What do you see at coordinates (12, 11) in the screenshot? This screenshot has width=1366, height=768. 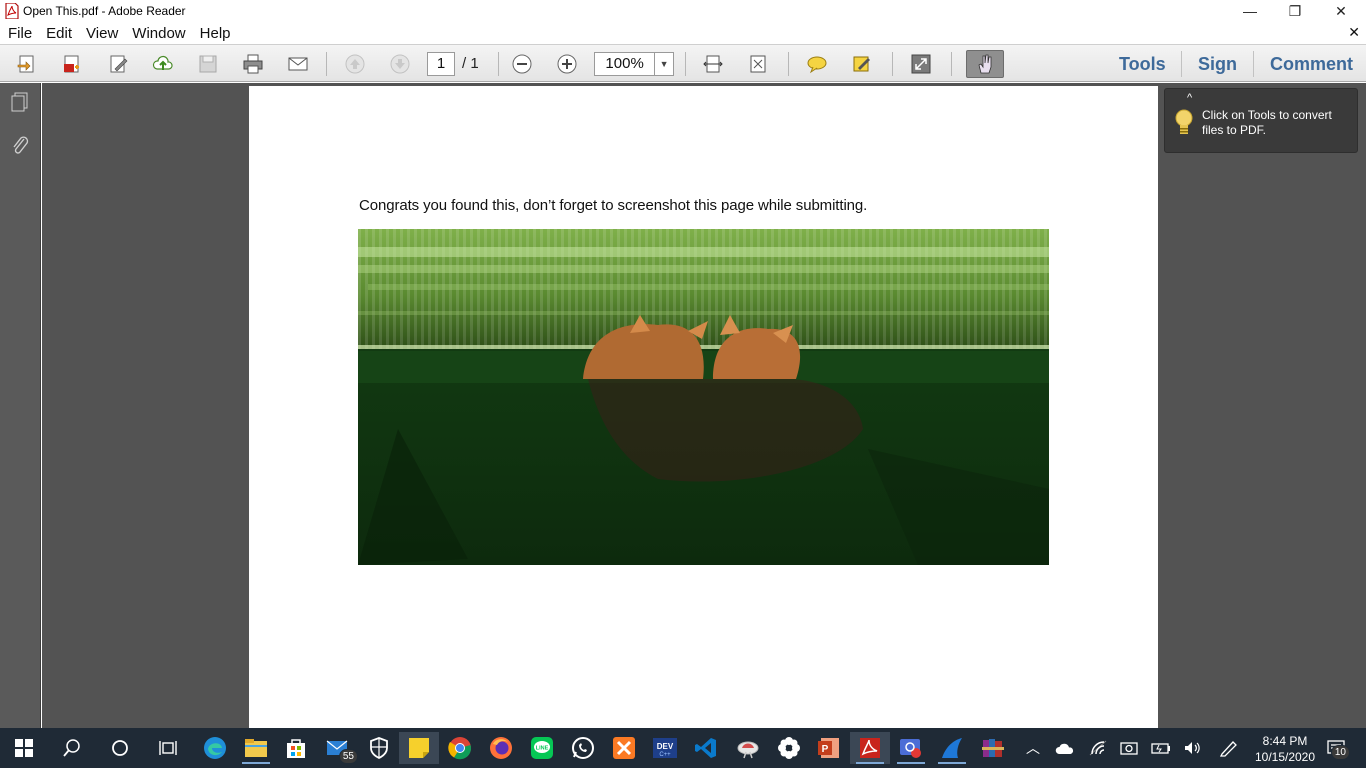 I see `adobe-reader-app-icon` at bounding box center [12, 11].